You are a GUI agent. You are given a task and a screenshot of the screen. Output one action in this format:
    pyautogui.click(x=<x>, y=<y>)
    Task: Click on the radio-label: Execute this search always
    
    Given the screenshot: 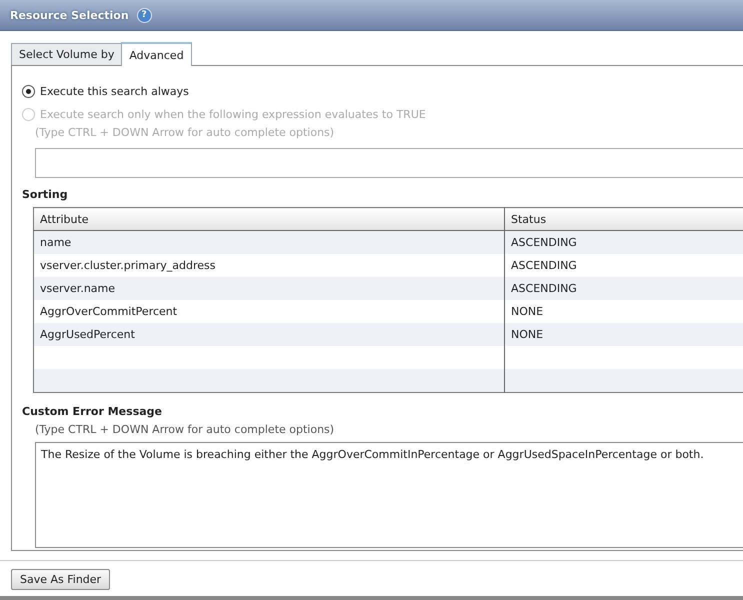 What is the action you would take?
    pyautogui.click(x=114, y=91)
    